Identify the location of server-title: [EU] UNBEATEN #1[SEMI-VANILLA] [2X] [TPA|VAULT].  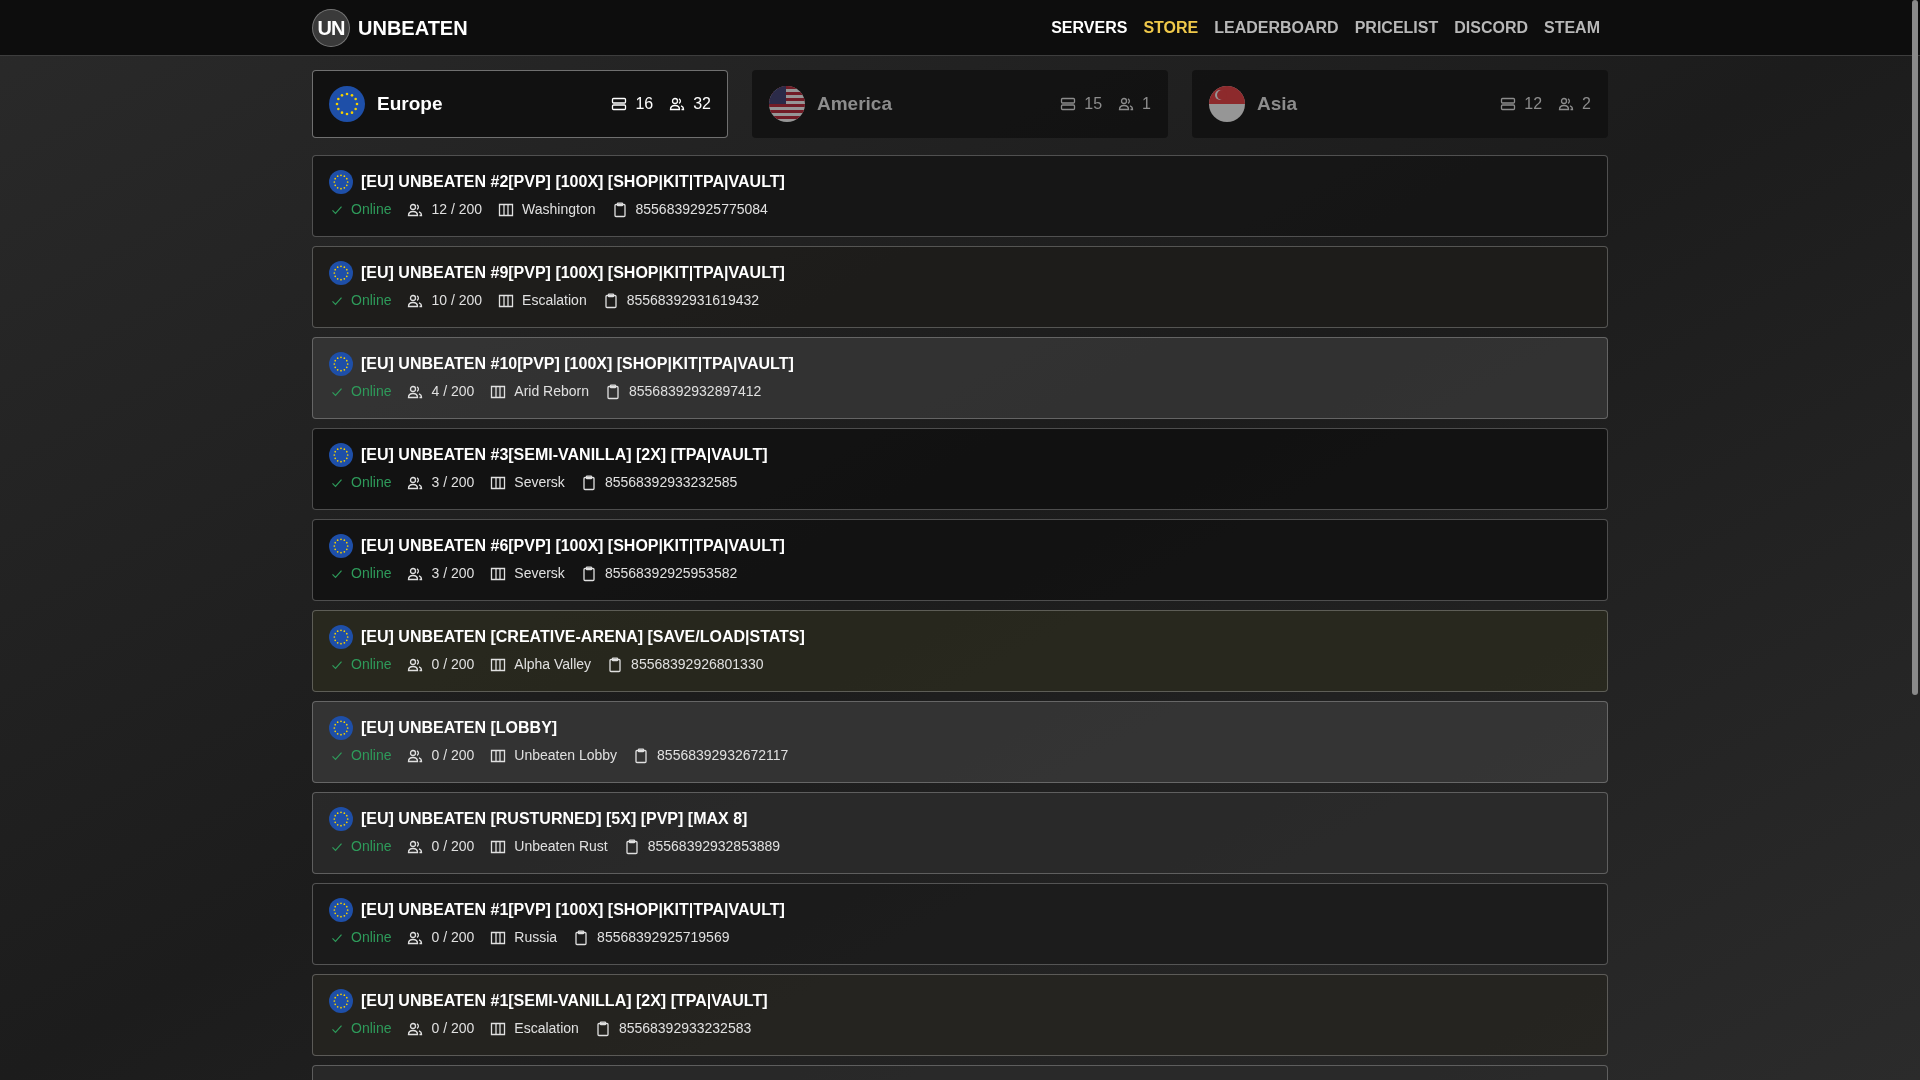
(564, 1001).